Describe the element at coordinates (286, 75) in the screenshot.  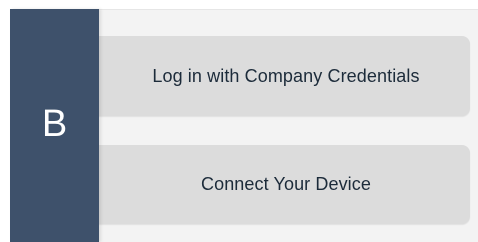
I see `company-credentials-login-label: Log in with Company Credentials` at that location.